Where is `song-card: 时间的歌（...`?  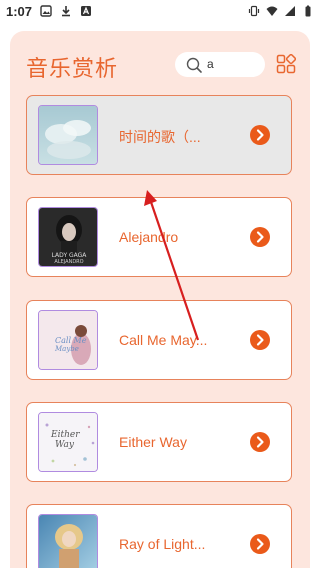 song-card: 时间的歌（... is located at coordinates (159, 135).